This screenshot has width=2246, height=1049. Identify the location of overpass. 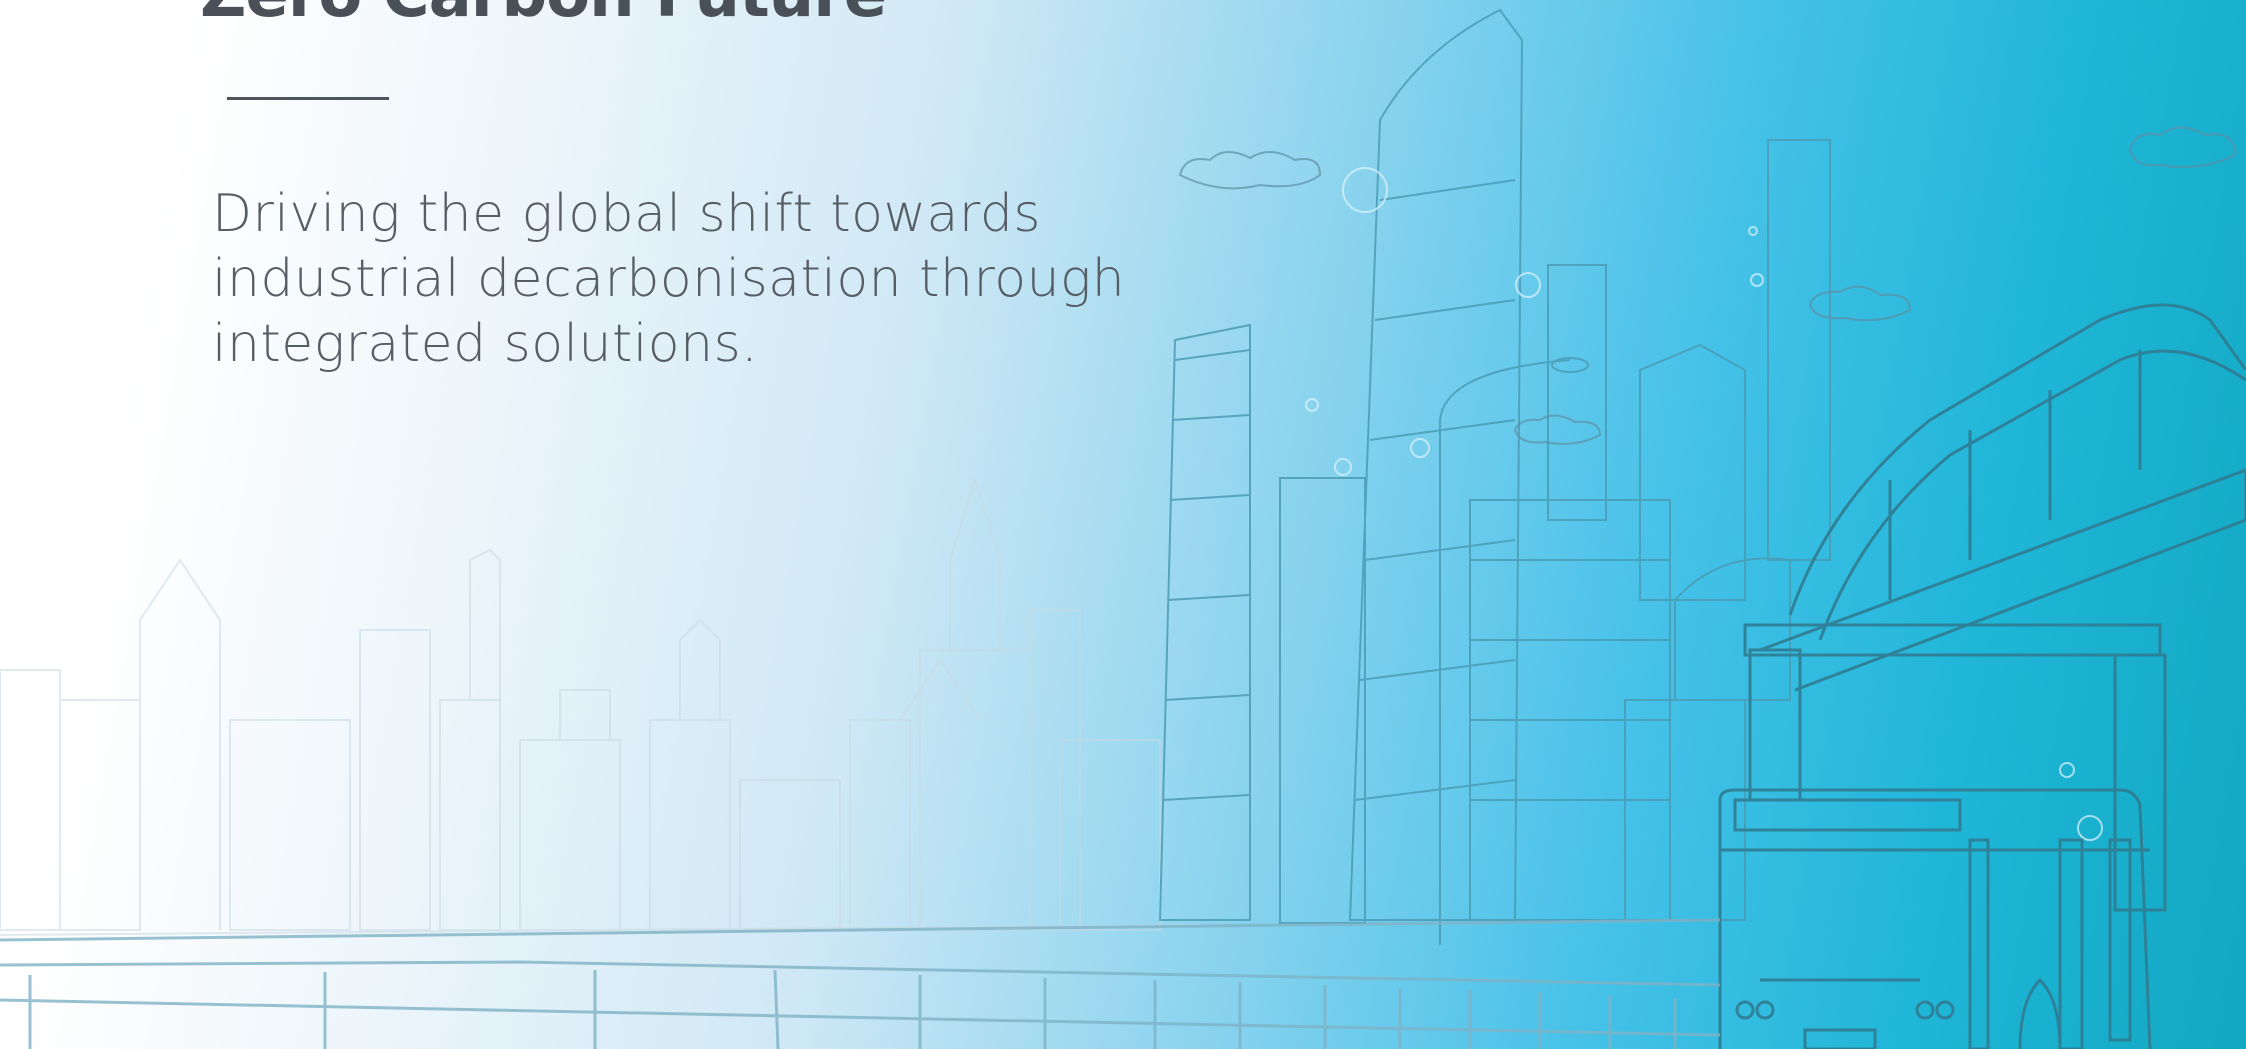
(860, 983).